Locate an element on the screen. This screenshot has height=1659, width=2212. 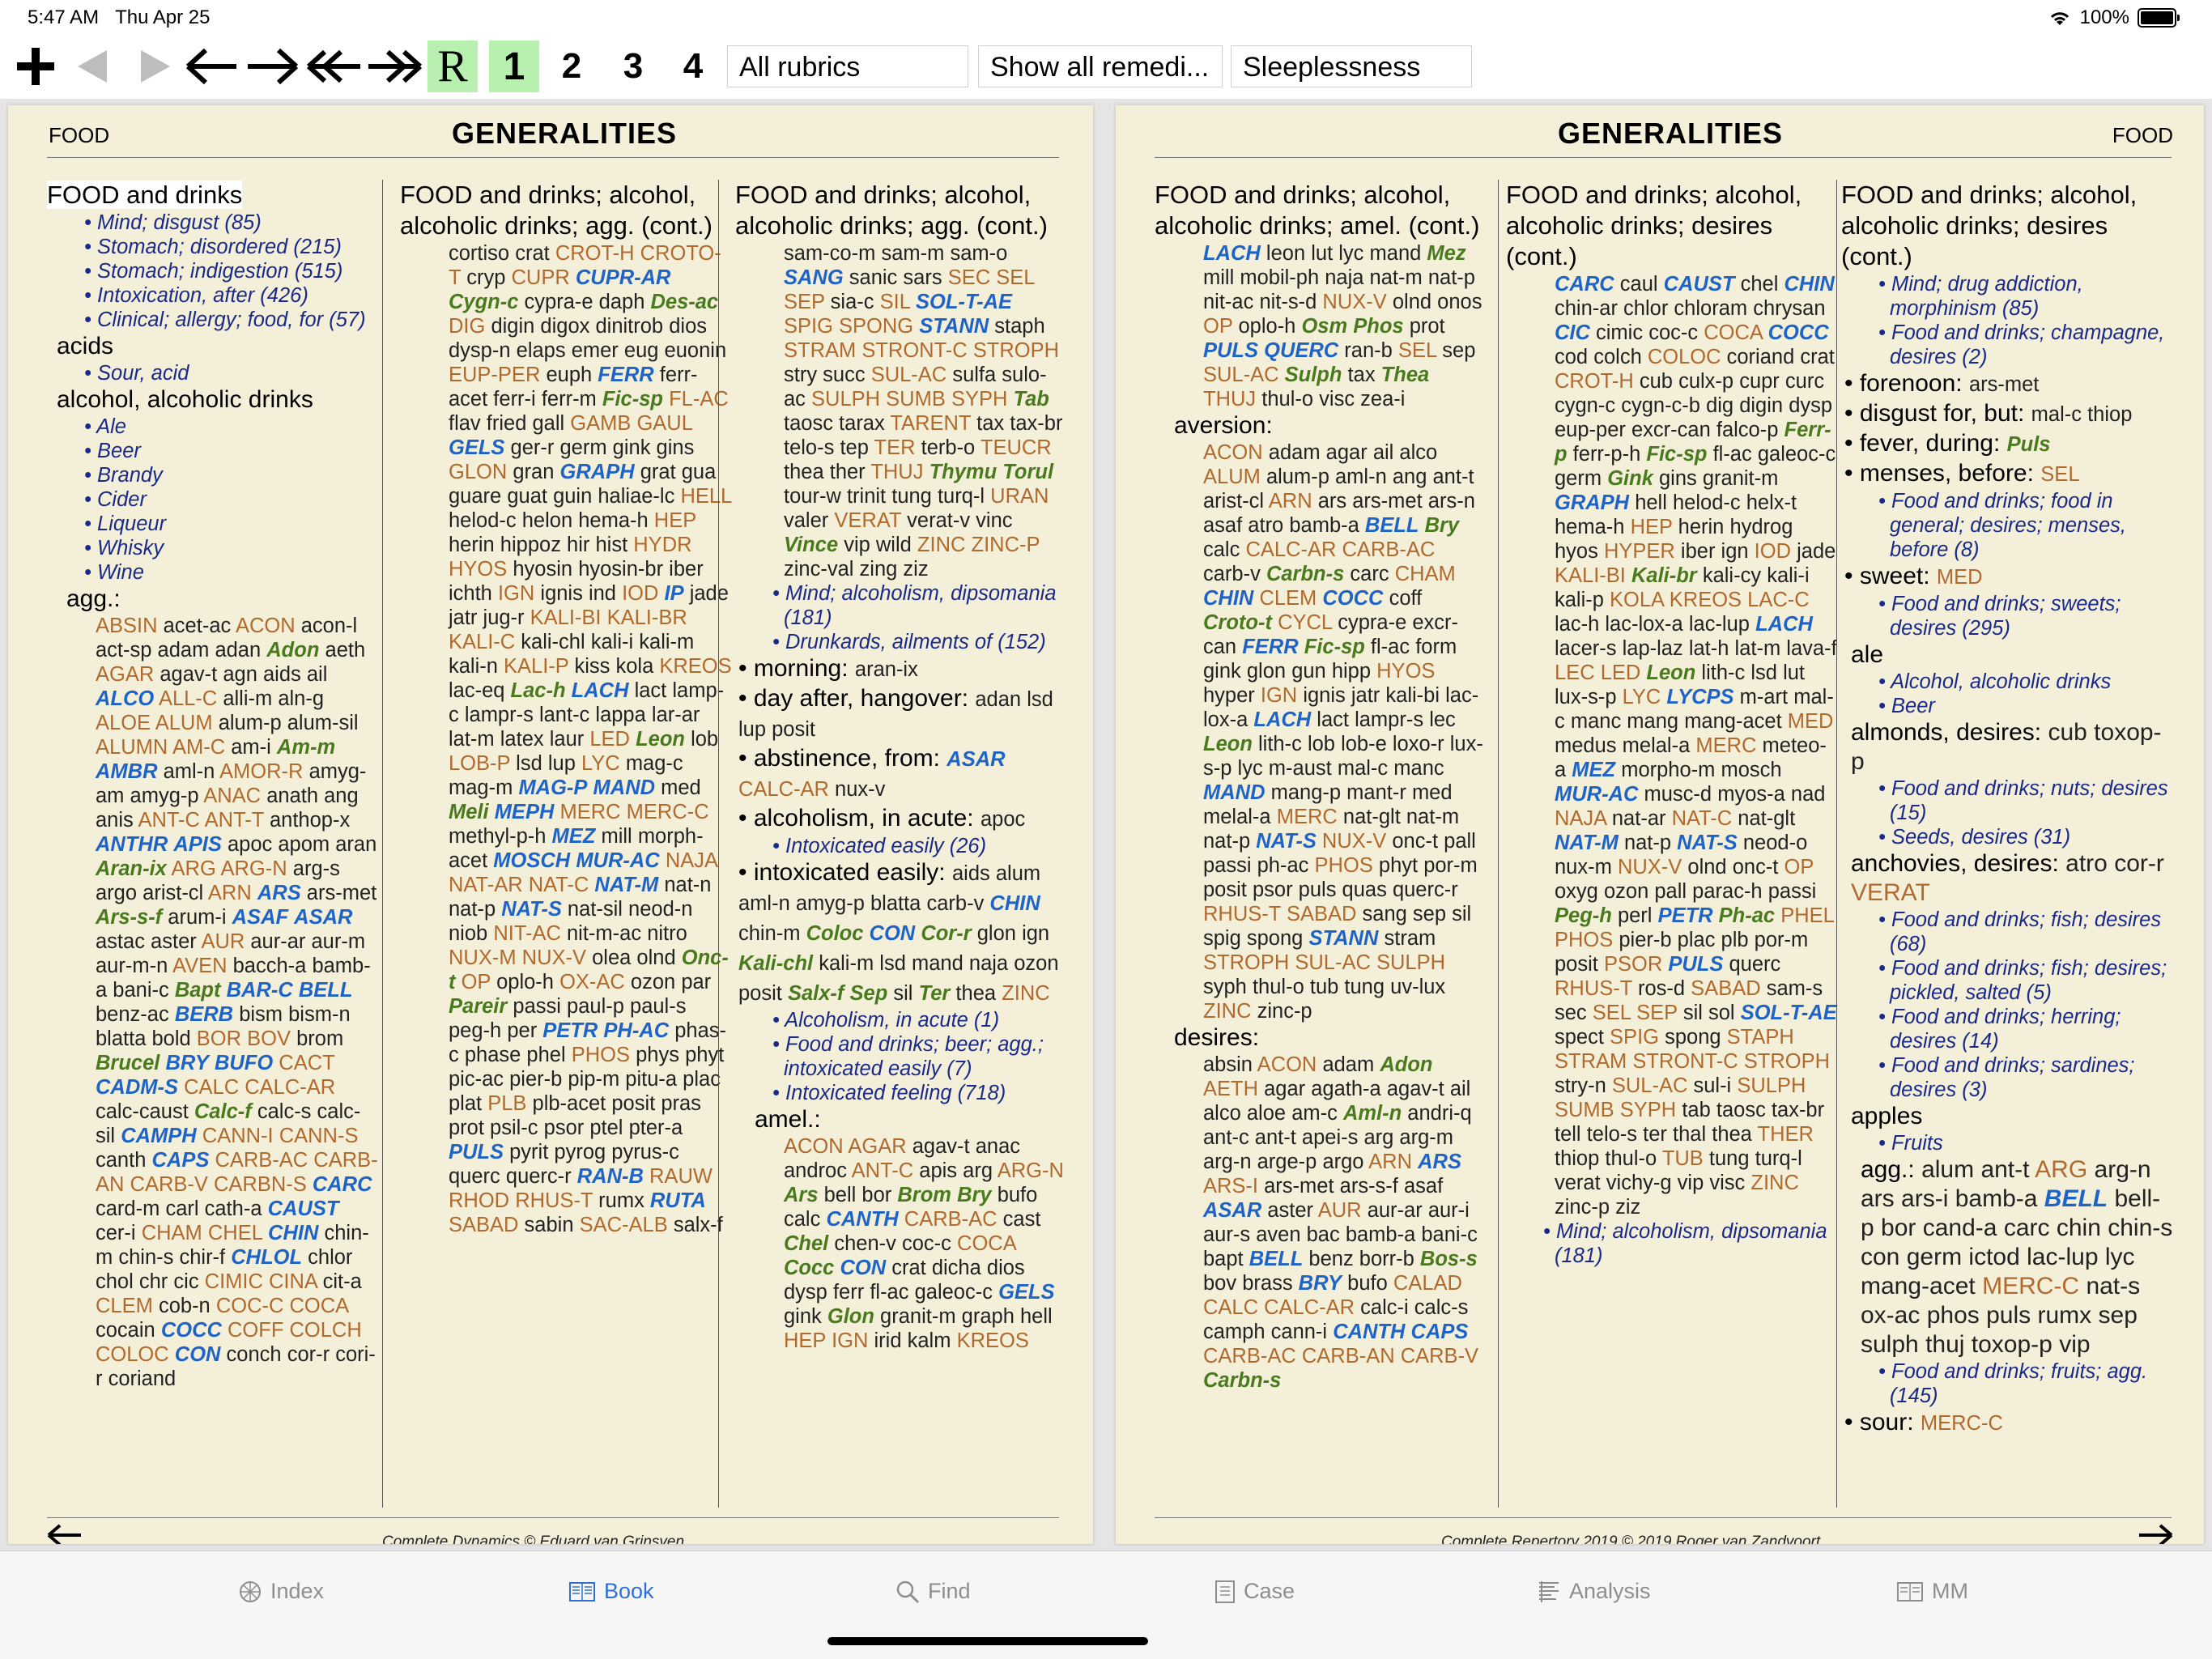
remedy-abbreviation: Leon is located at coordinates (1228, 744).